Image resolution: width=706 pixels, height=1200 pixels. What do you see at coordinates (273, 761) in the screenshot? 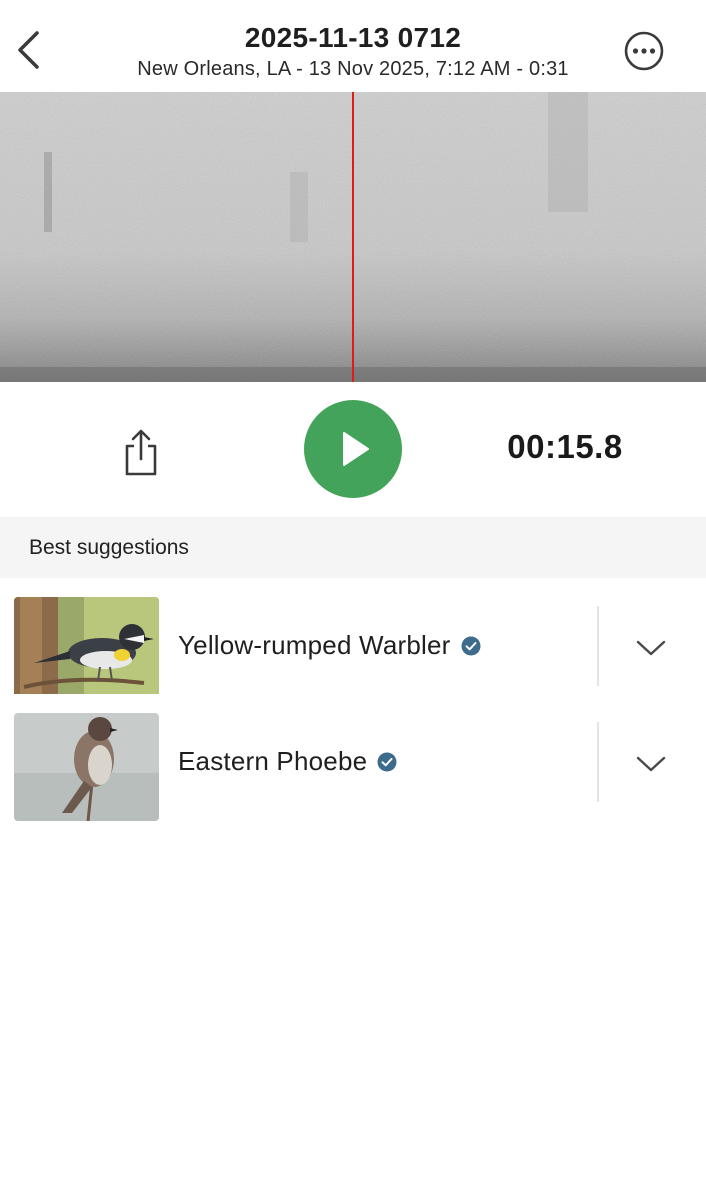
I see `species-name-text: Eastern Phoebe` at bounding box center [273, 761].